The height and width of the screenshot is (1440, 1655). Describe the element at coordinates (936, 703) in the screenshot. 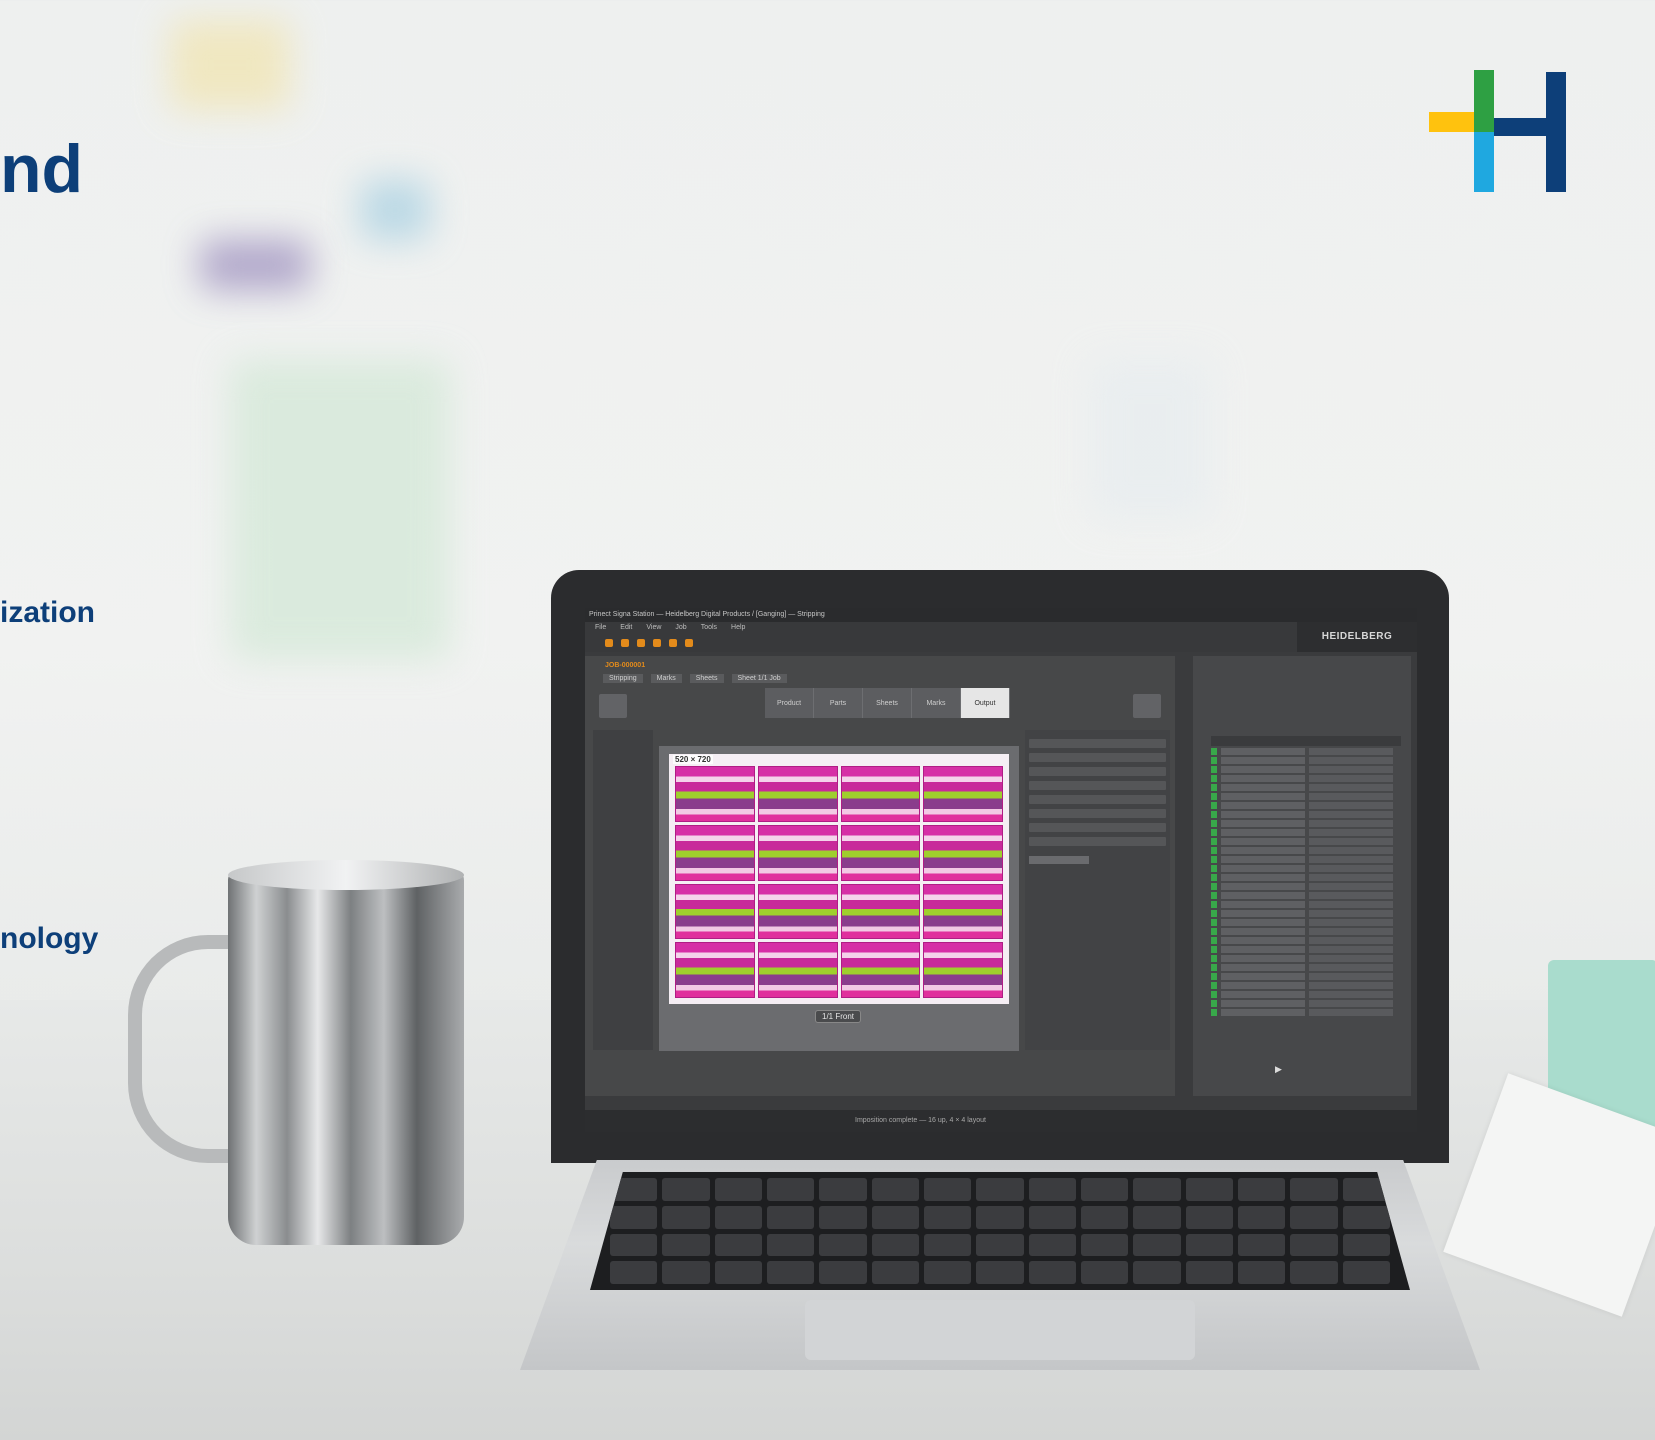

I see `step-marks: Marks` at that location.